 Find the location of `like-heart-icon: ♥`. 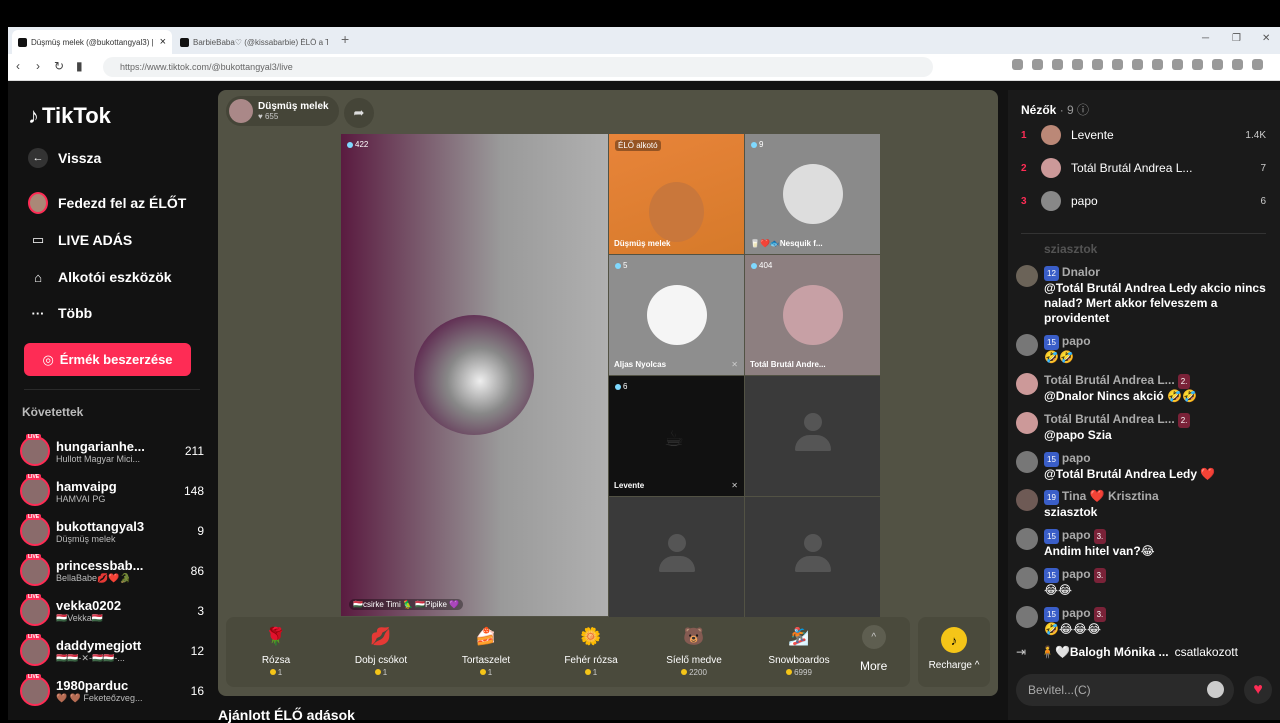

like-heart-icon: ♥ is located at coordinates (1258, 690).